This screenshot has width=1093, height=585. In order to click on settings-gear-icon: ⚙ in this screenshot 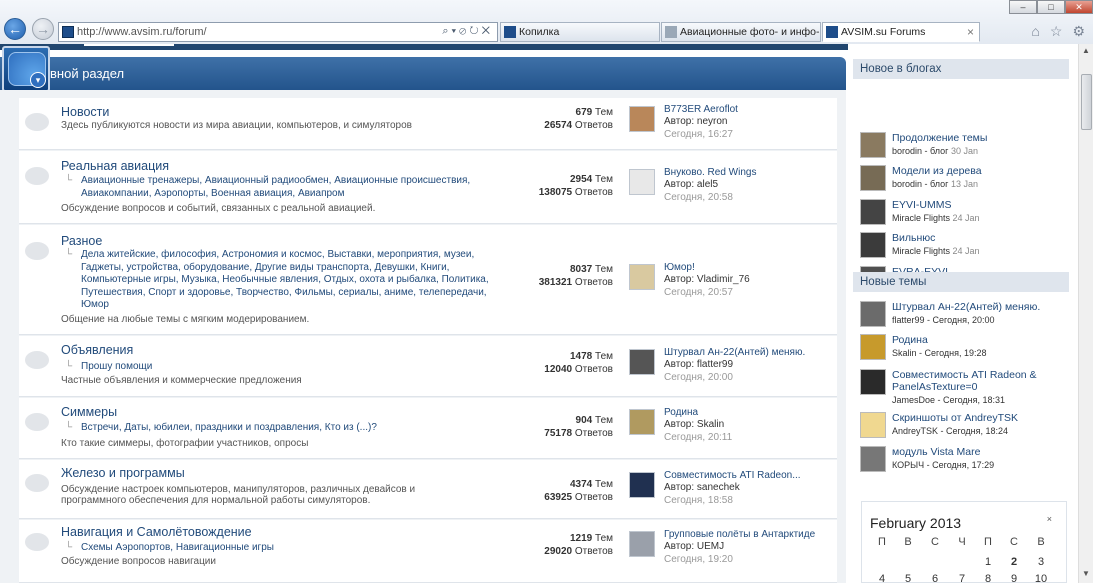, I will do `click(1078, 31)`.